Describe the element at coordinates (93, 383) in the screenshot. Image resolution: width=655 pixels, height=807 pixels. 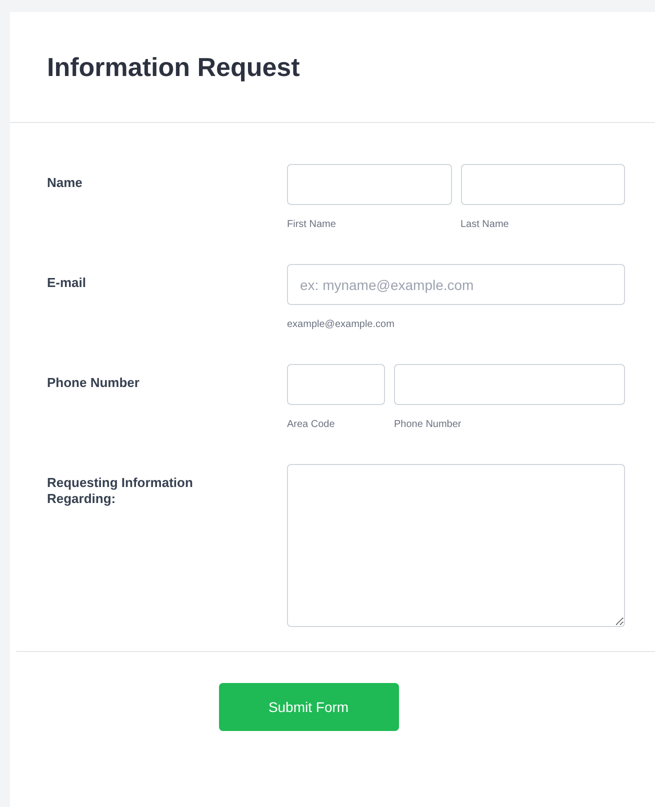
I see `field-label: Phone Number` at that location.